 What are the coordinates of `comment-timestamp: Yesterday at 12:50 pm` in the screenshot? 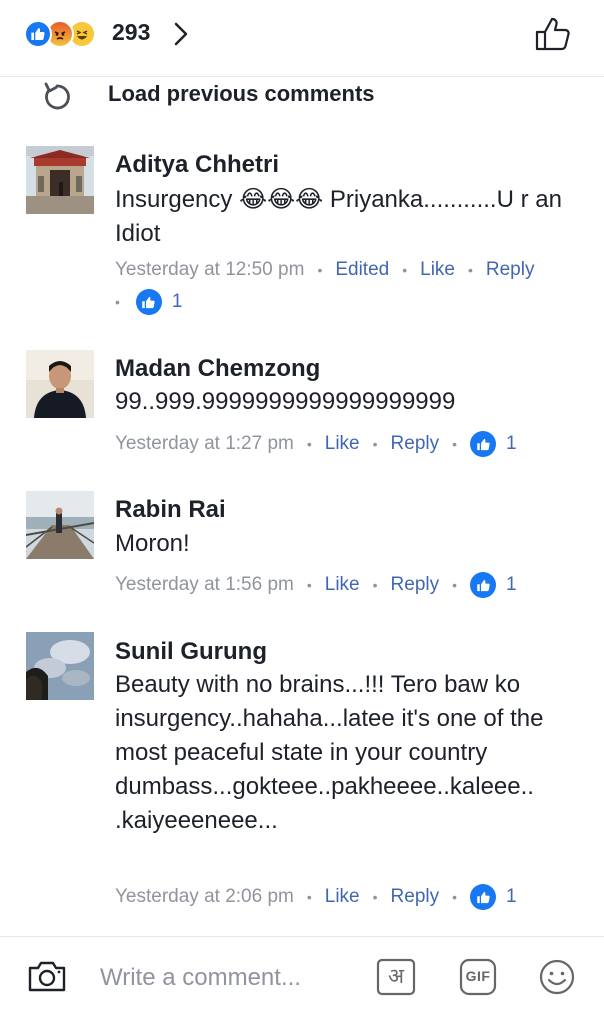 It's located at (209, 270).